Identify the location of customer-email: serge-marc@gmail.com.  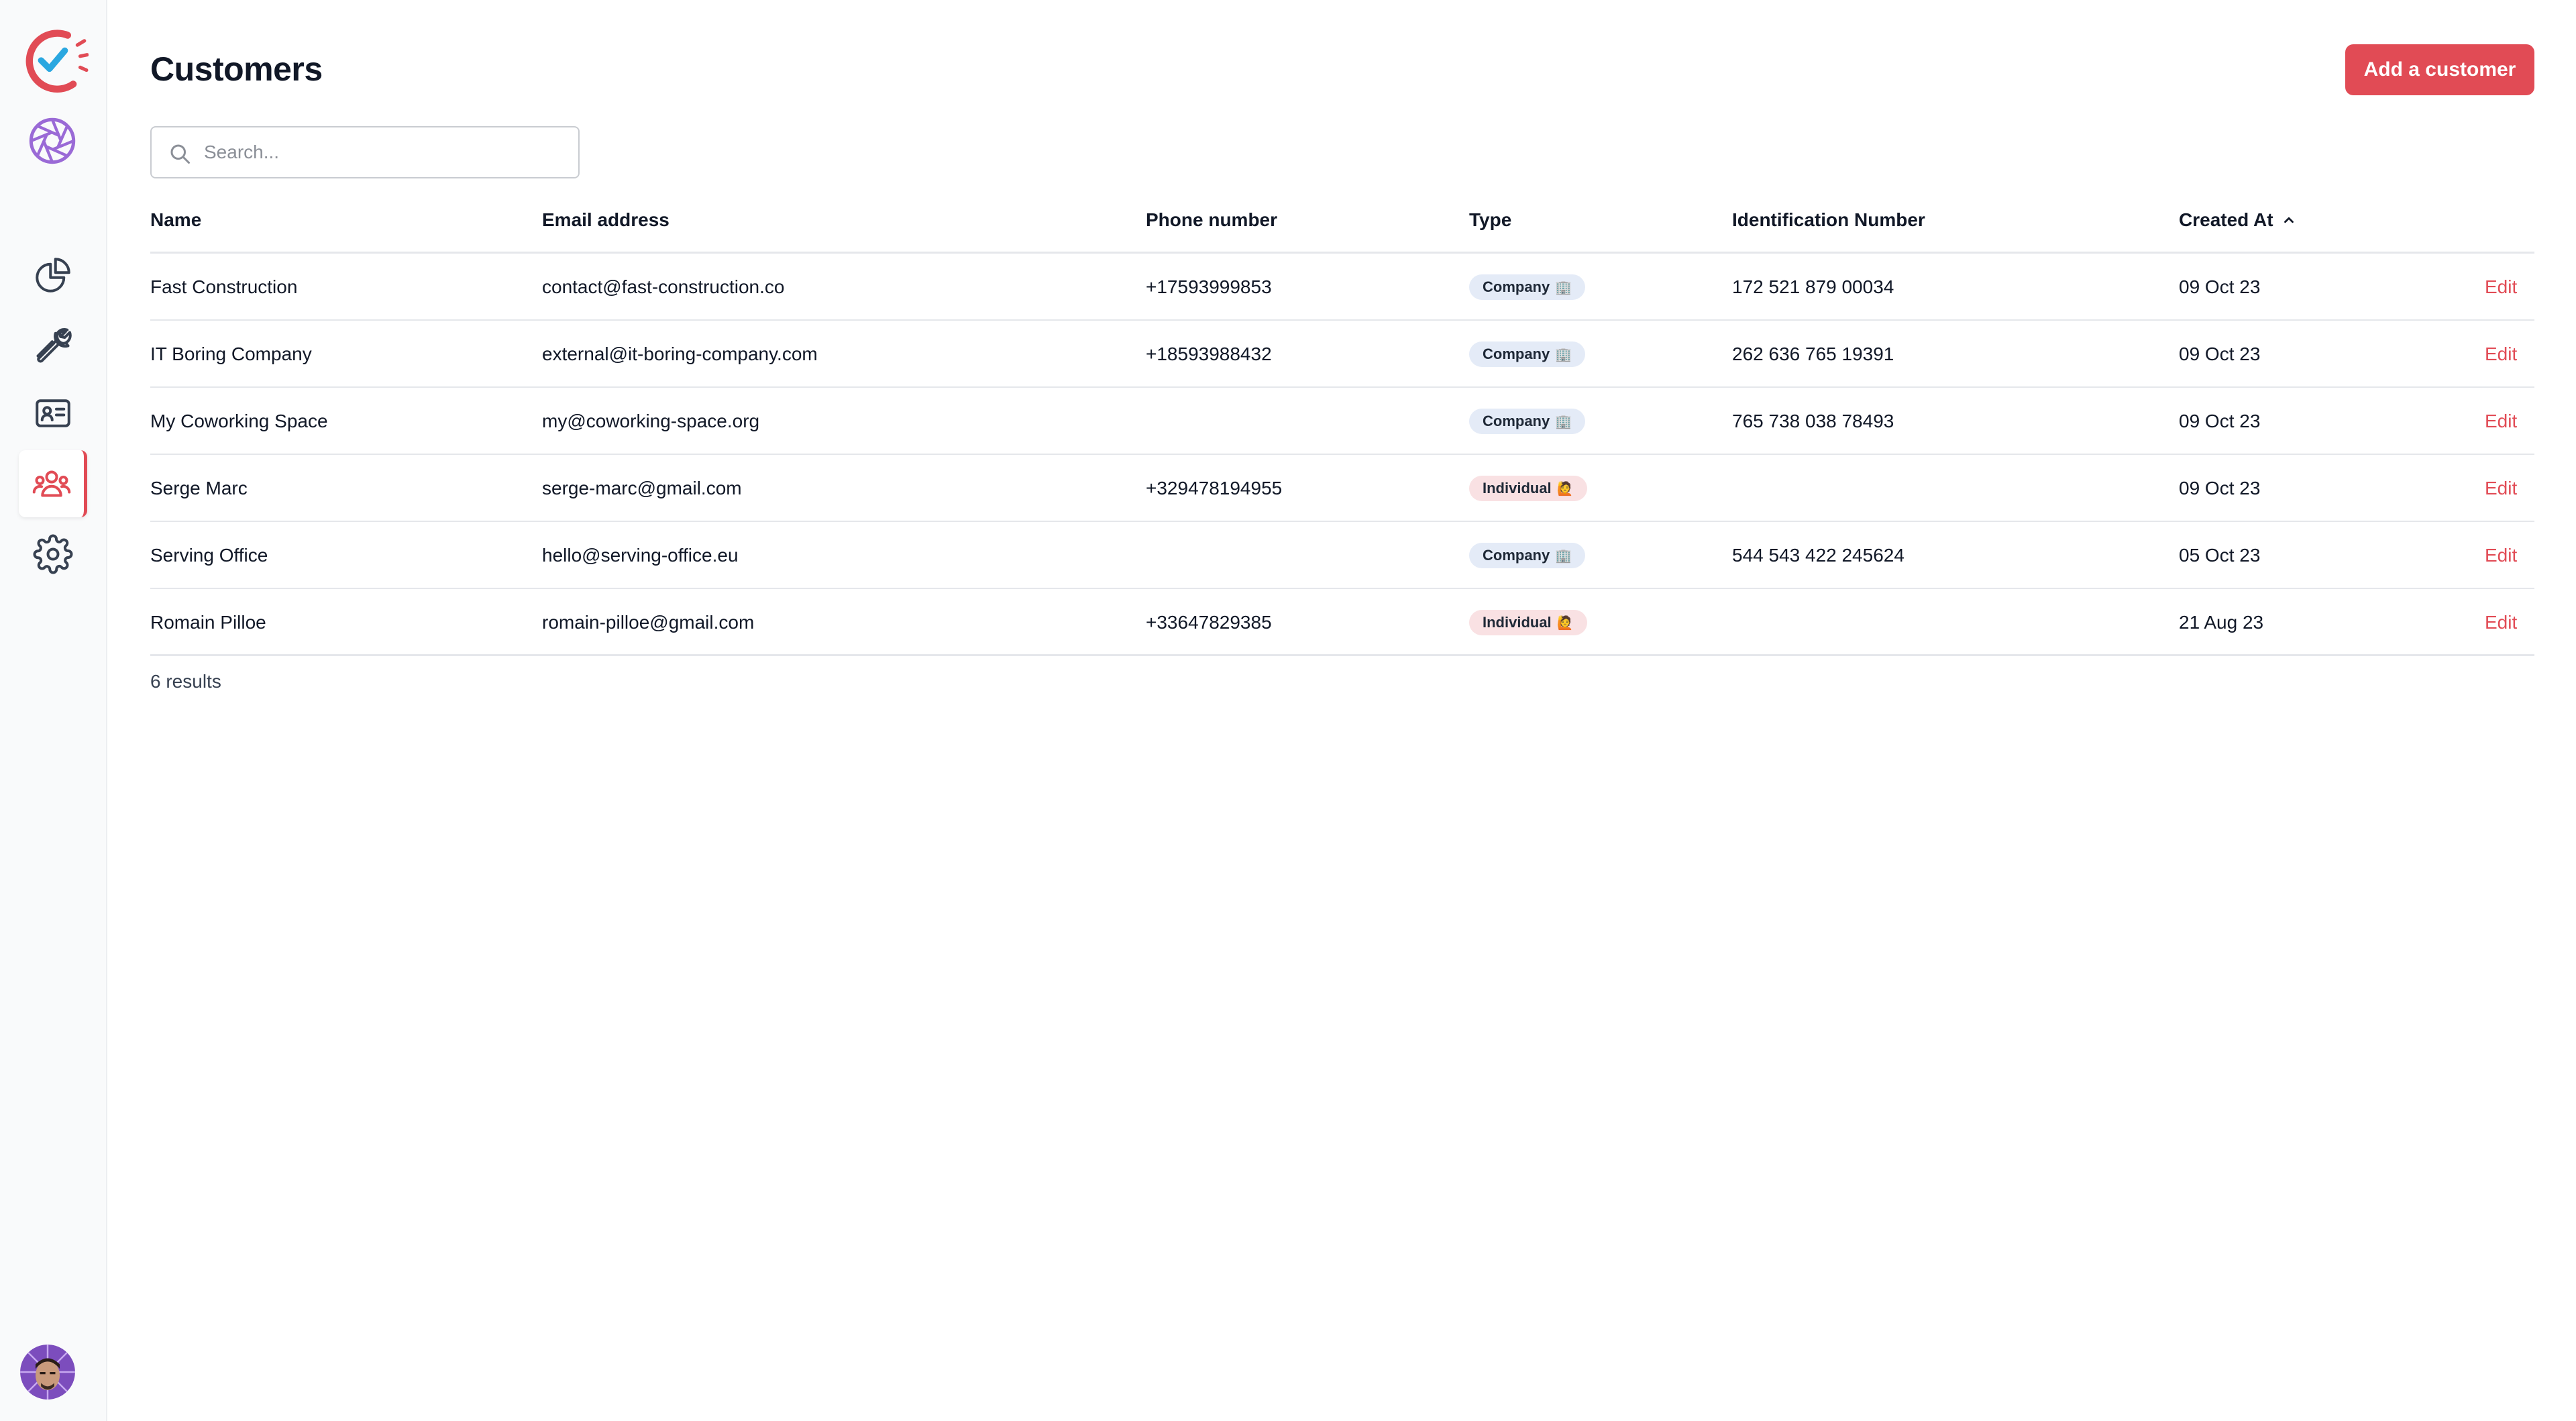
(642, 488).